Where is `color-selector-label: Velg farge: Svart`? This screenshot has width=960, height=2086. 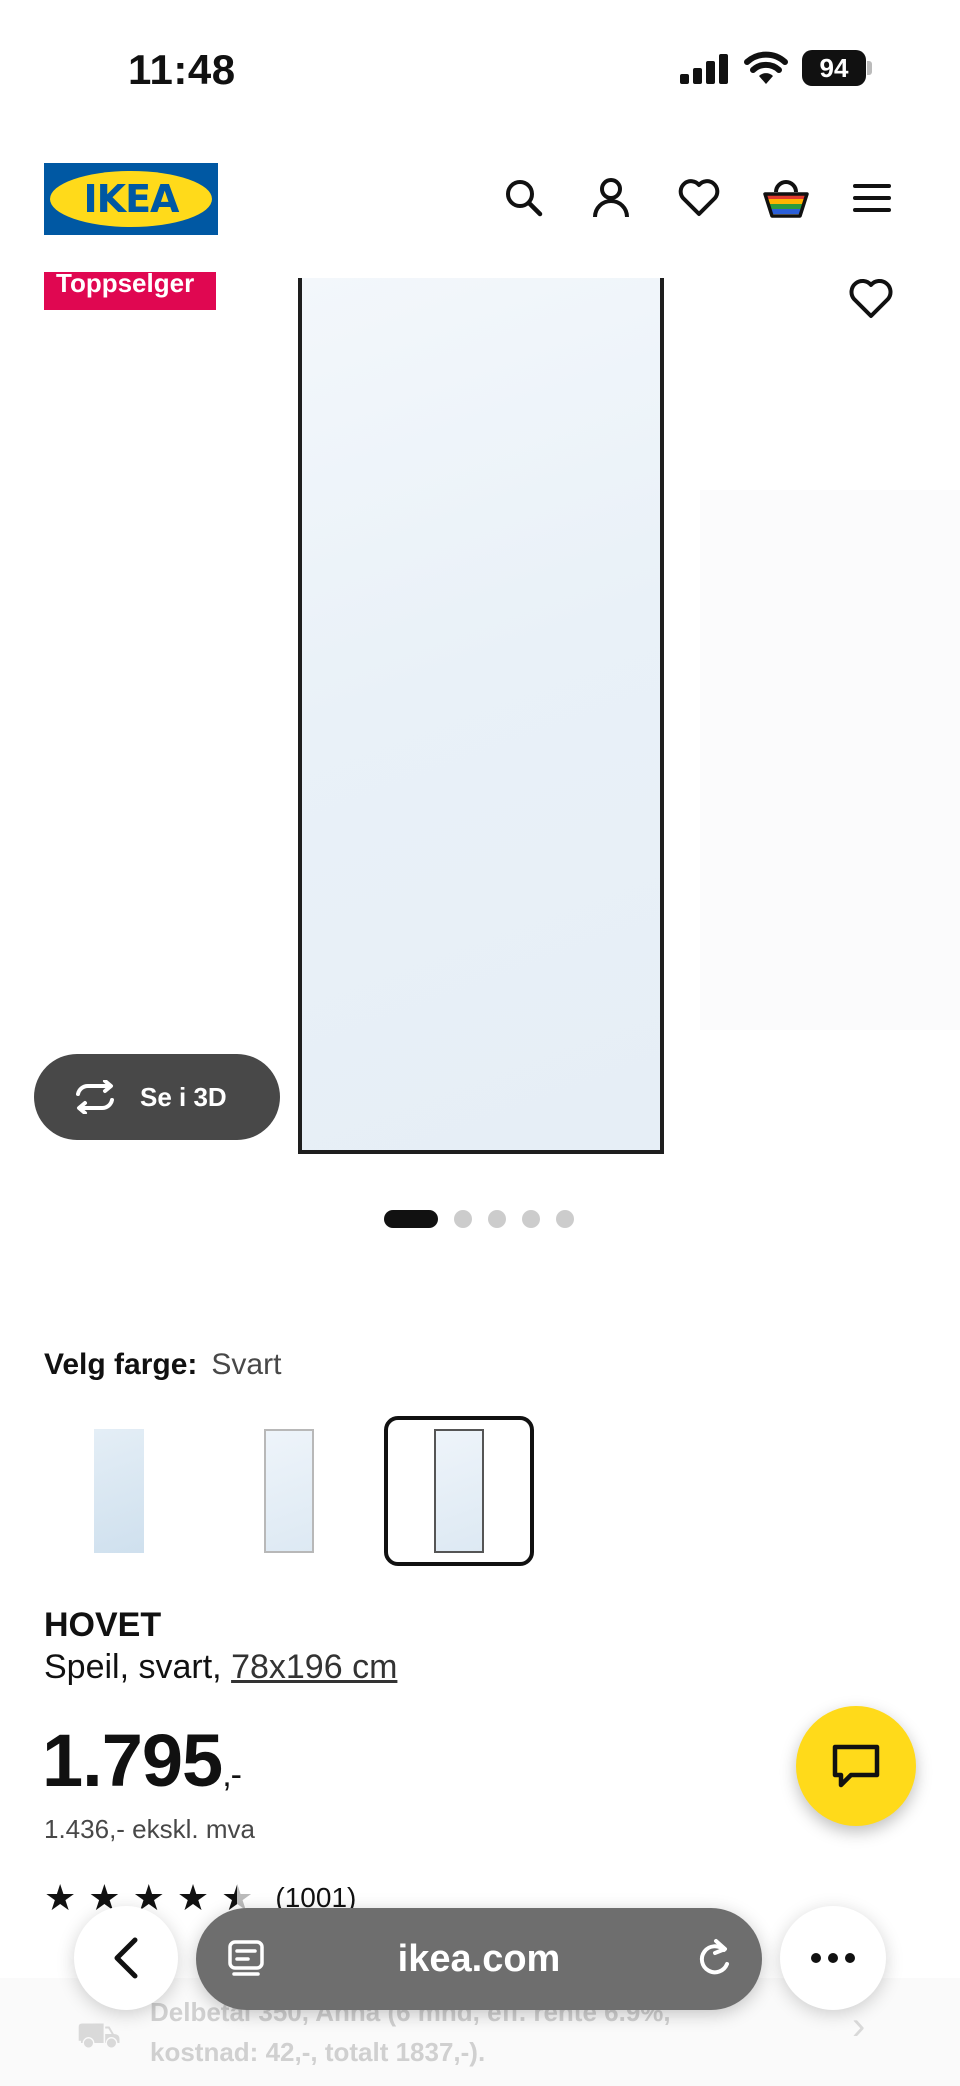
color-selector-label: Velg farge: Svart is located at coordinates (162, 1365).